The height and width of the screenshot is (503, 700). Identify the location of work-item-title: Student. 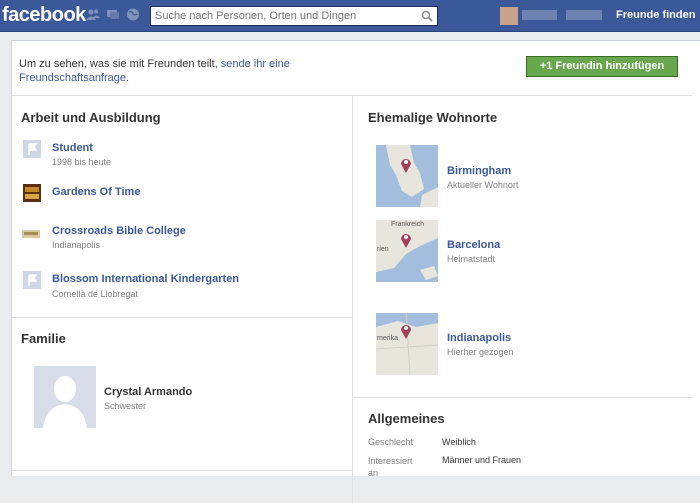
(72, 148).